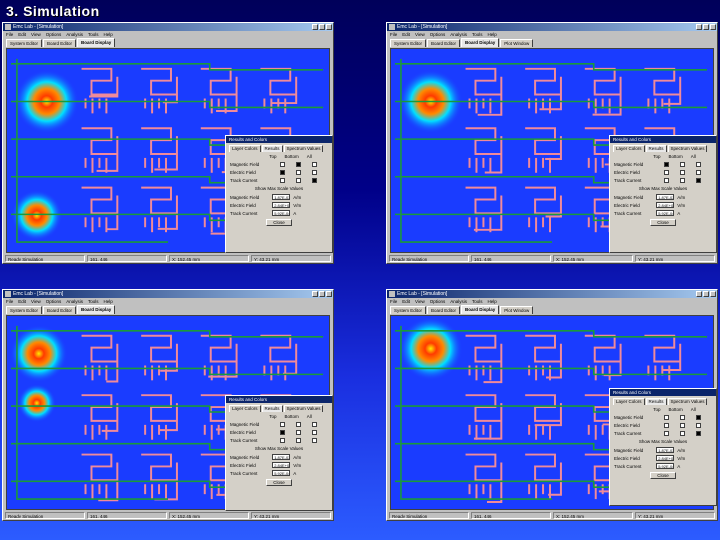 The width and height of the screenshot is (720, 540). What do you see at coordinates (281, 465) in the screenshot?
I see `scale-value-field: 2.84E+01` at bounding box center [281, 465].